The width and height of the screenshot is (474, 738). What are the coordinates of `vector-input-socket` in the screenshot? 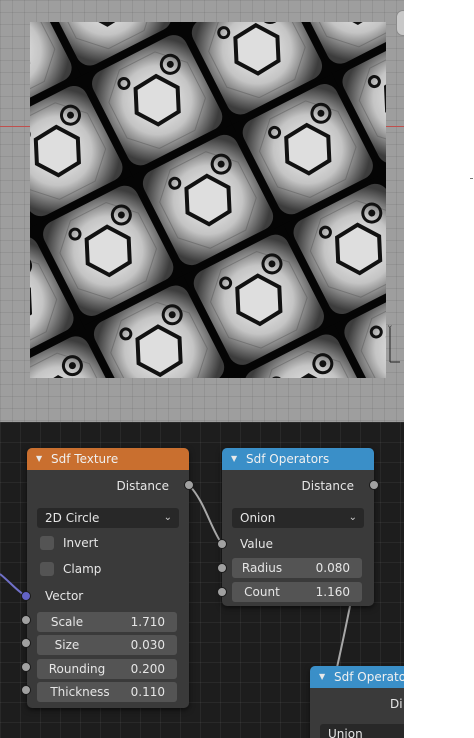 It's located at (26, 596).